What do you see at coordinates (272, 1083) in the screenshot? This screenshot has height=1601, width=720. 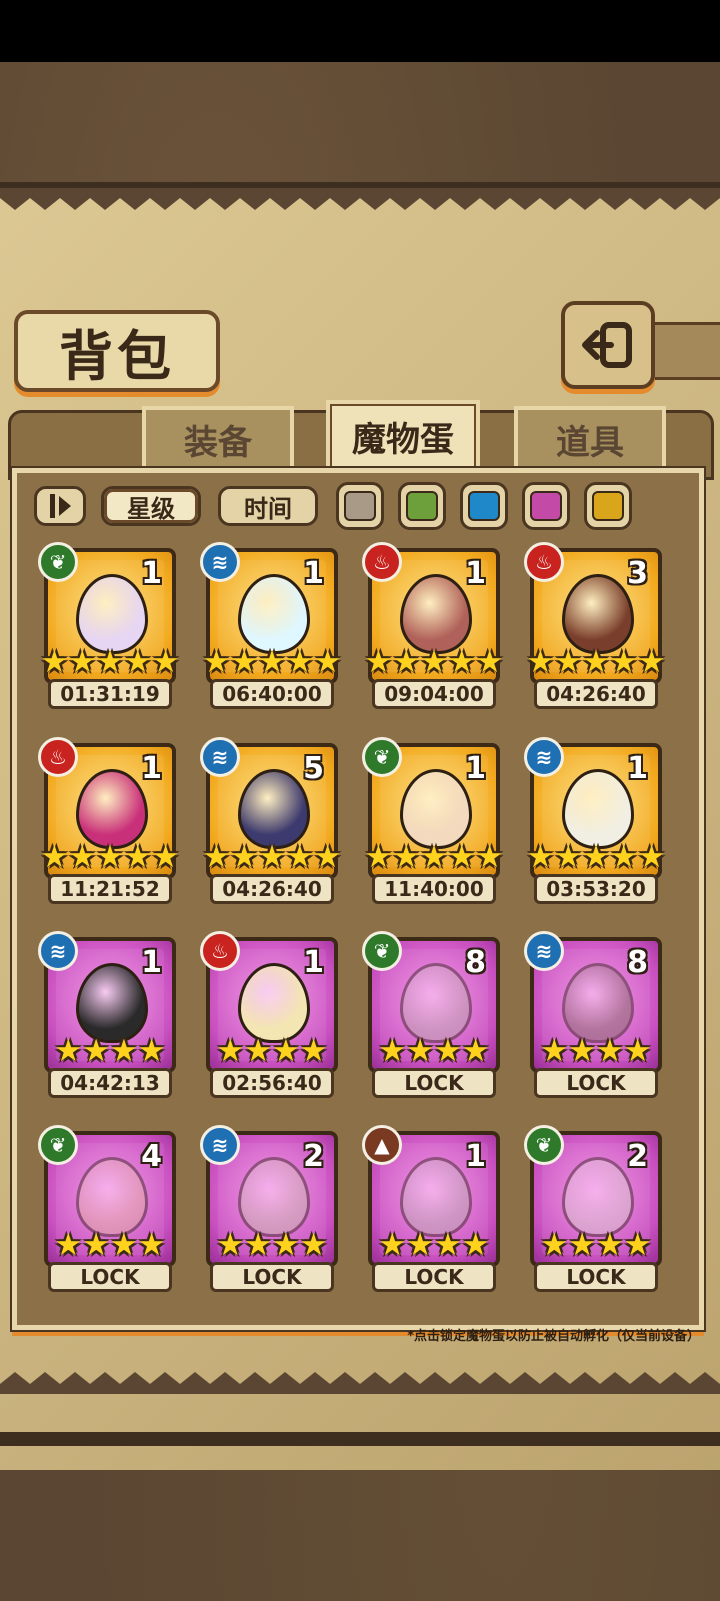 I see `hatch-timer: 02:56:40` at bounding box center [272, 1083].